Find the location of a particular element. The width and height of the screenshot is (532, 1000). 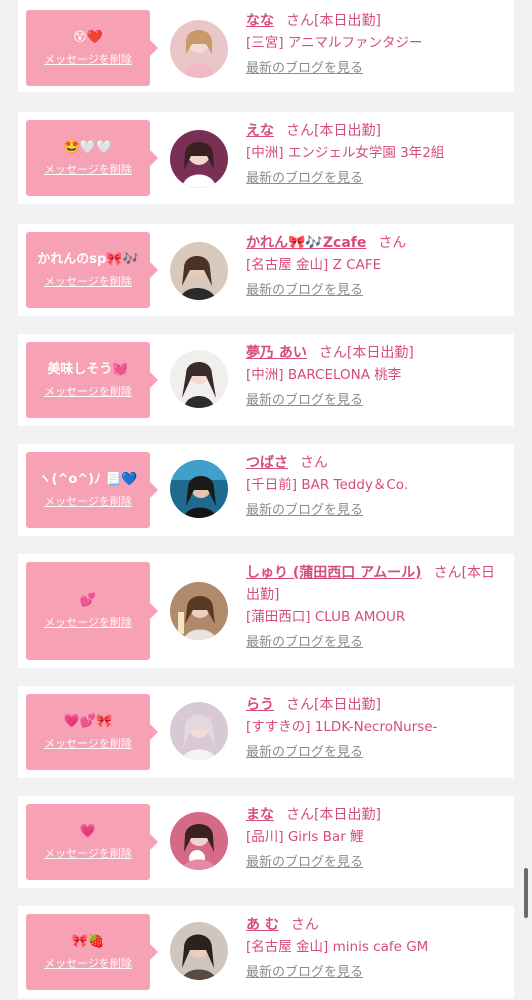

info-block: あ むさん [名古屋 金山] minis cafe GM 最新のブログを見る is located at coordinates (377, 949).